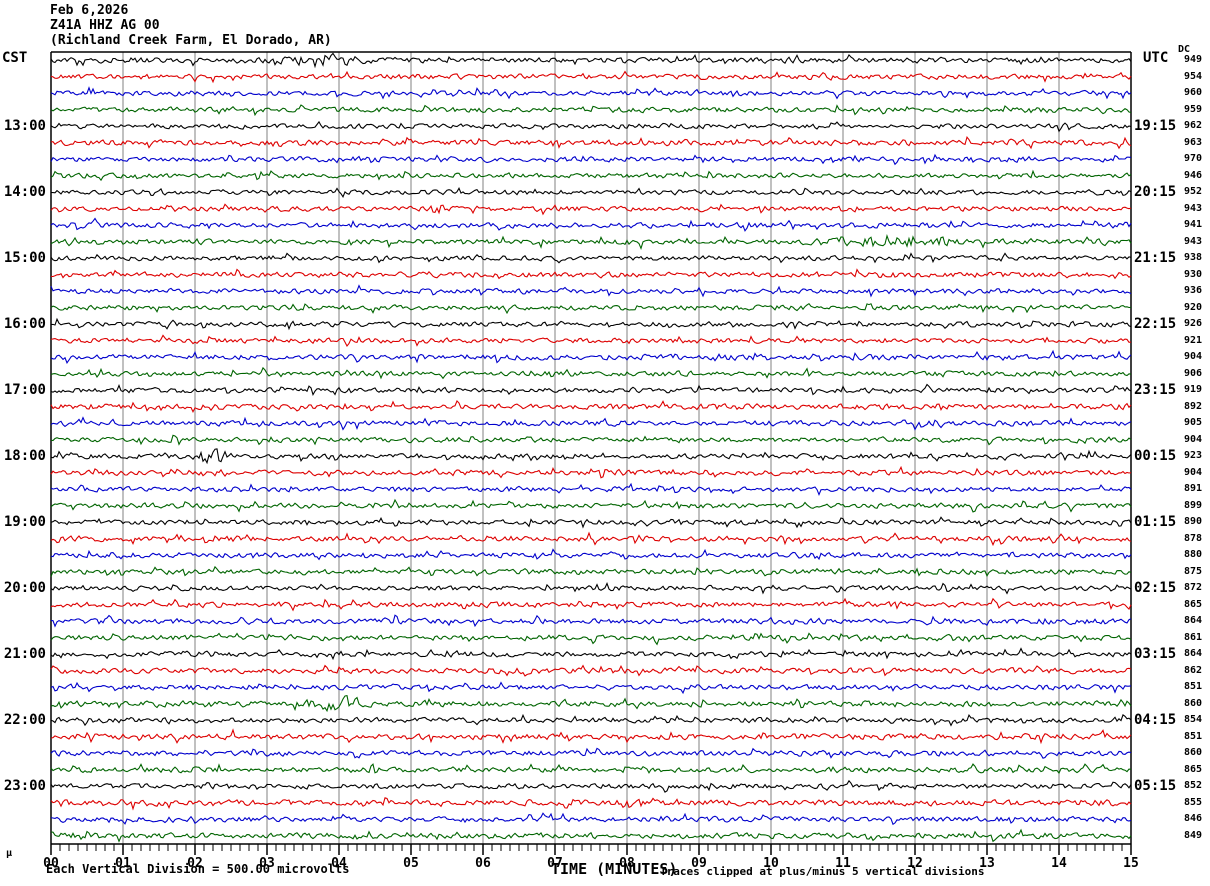 The height and width of the screenshot is (886, 1210). What do you see at coordinates (24, 786) in the screenshot?
I see `cst-hour-label: 23:00` at bounding box center [24, 786].